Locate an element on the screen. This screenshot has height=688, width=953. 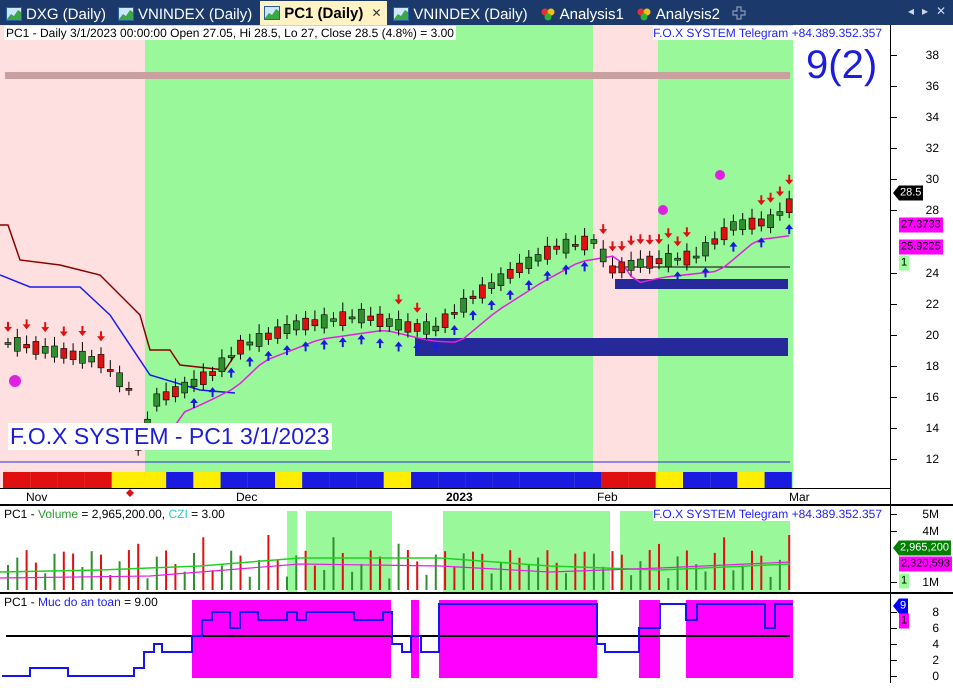
chart-header: PC1 - Daily 3/1/2023 00:00:00 Open 27.05, Hi 28.5, Lo 27, Close 28.5 (4.8%) = 3.00 is located at coordinates (230, 33).